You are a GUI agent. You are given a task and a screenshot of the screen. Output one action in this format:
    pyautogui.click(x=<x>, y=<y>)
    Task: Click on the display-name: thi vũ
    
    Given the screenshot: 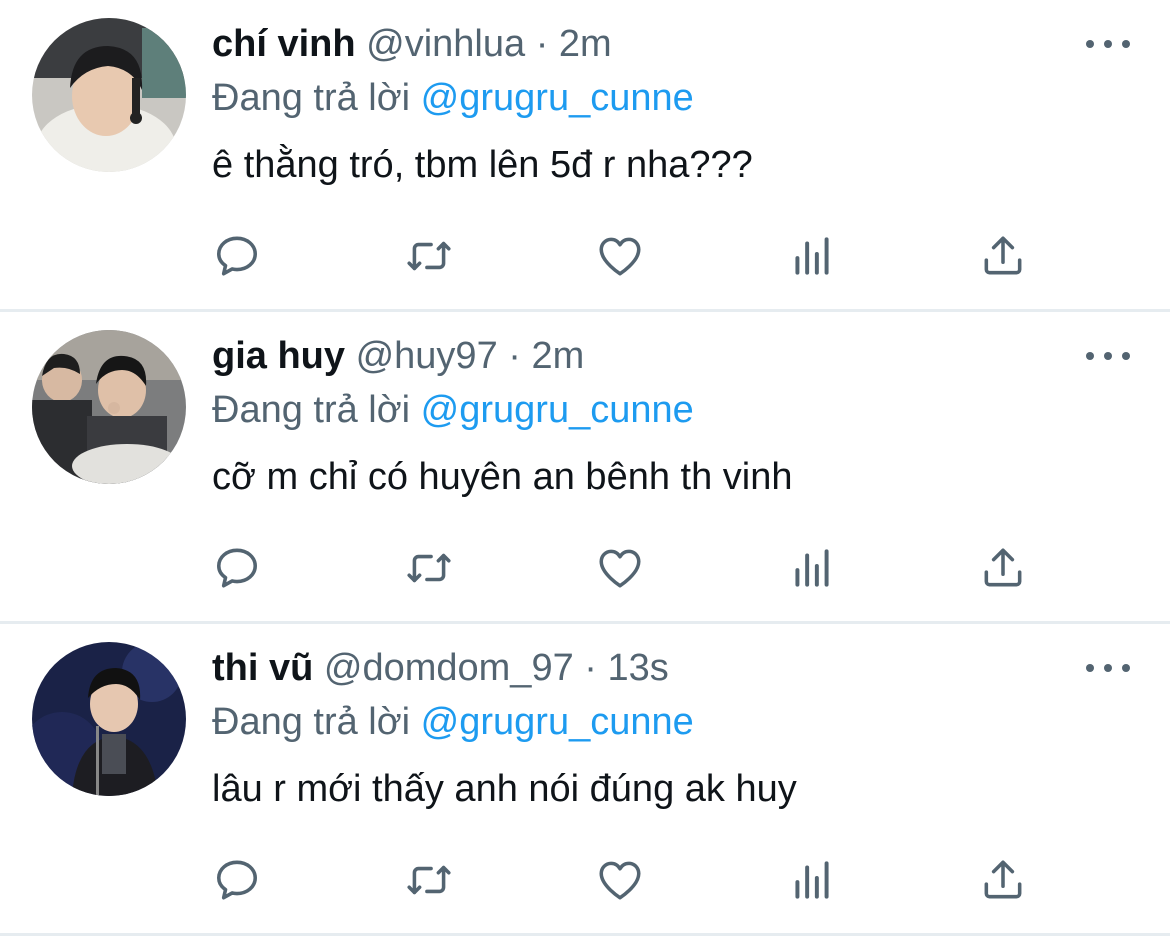 What is the action you would take?
    pyautogui.click(x=262, y=668)
    